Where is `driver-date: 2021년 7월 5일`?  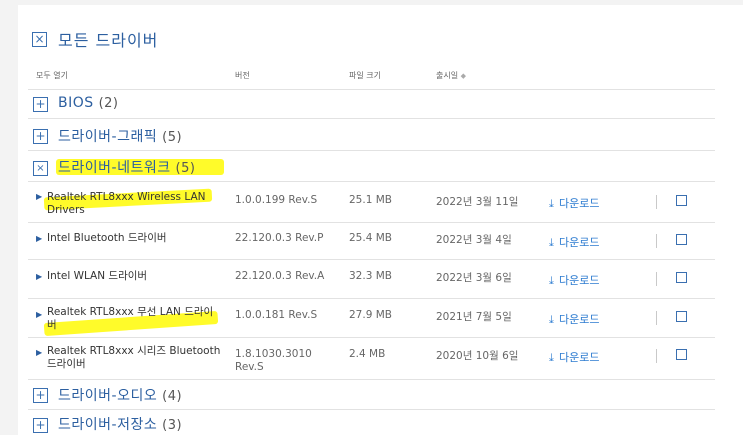
driver-date: 2021년 7월 5일 is located at coordinates (474, 317).